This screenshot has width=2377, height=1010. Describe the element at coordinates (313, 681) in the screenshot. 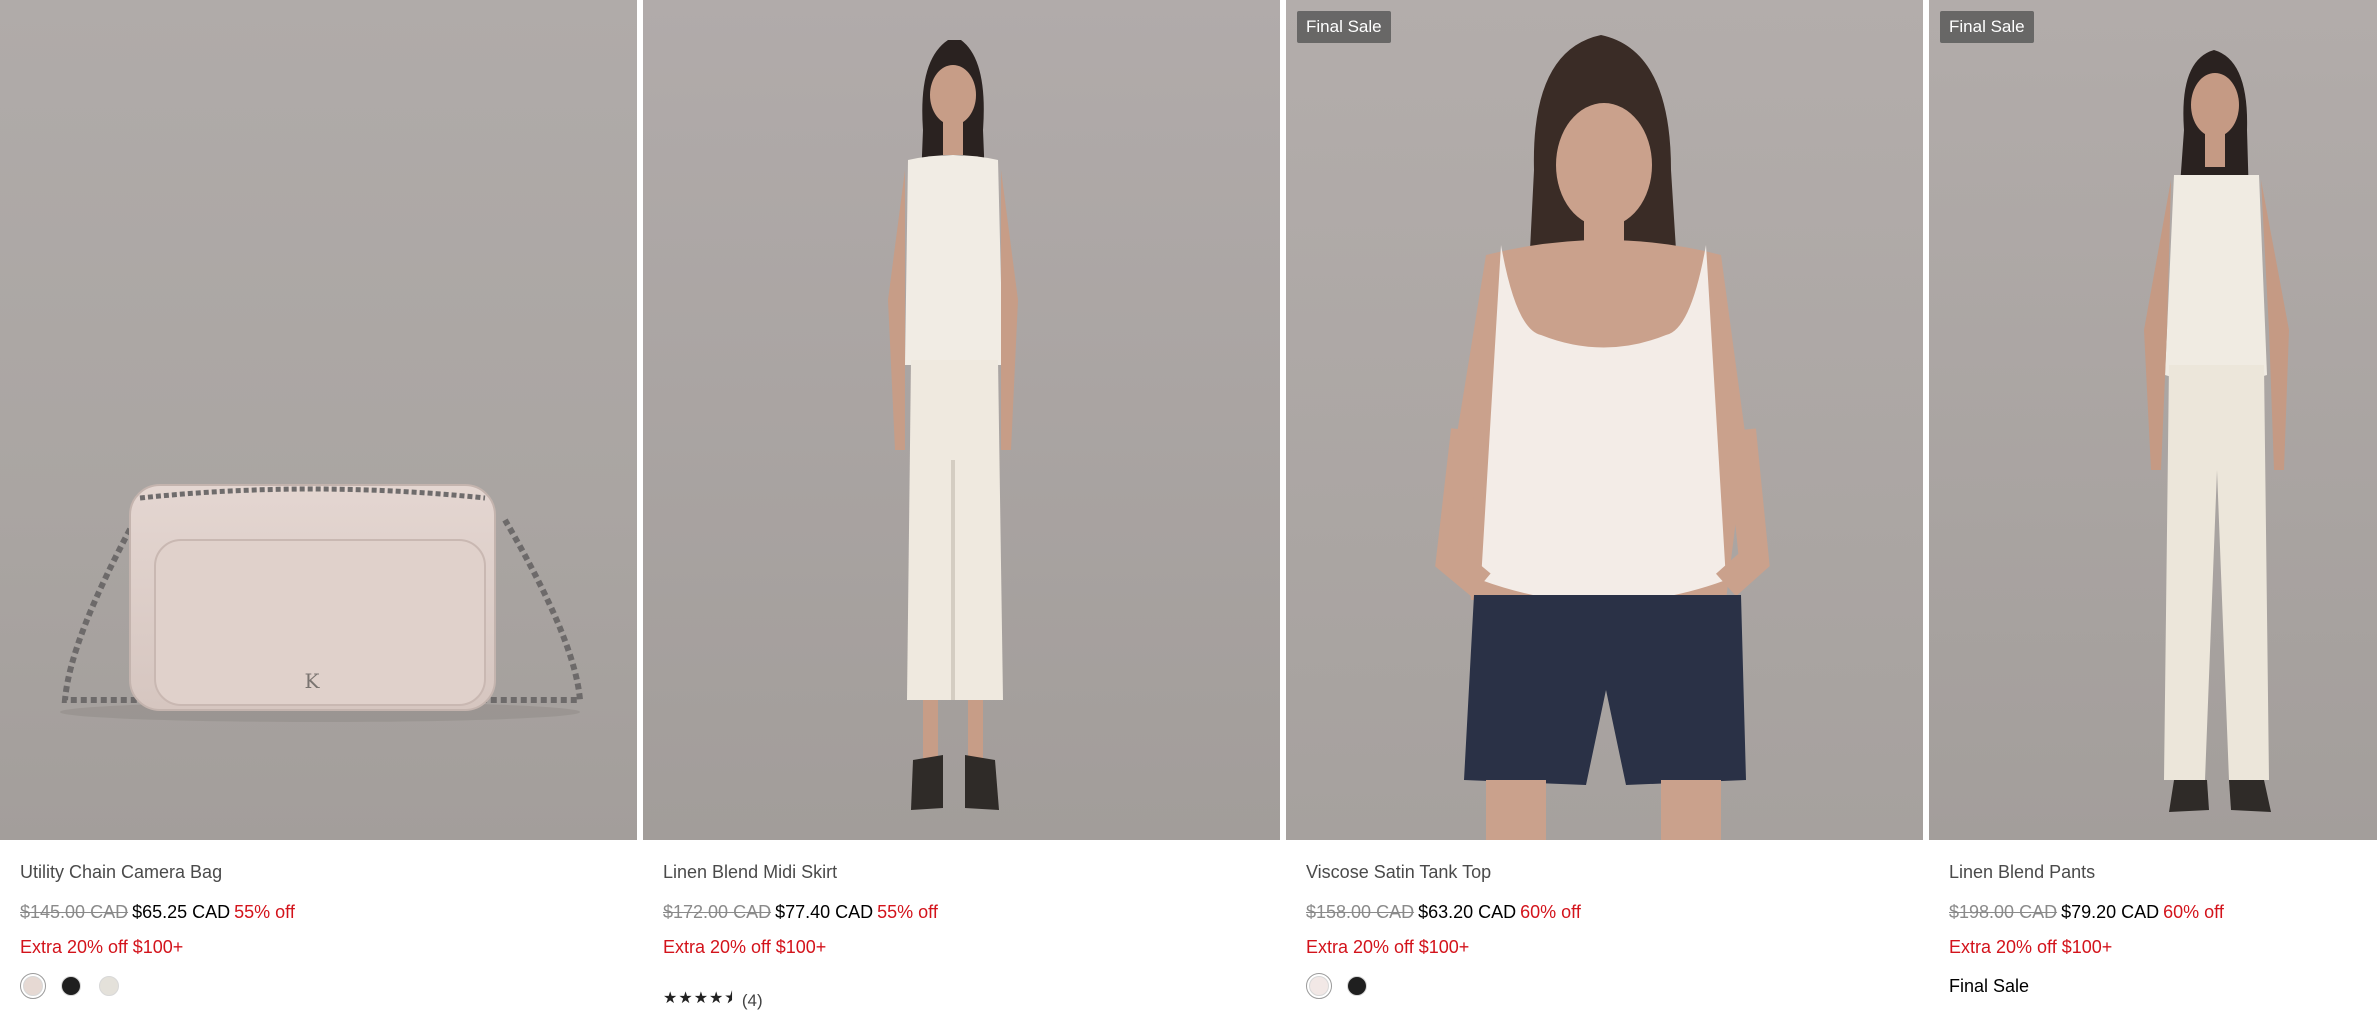

I see `svg-text: K` at that location.